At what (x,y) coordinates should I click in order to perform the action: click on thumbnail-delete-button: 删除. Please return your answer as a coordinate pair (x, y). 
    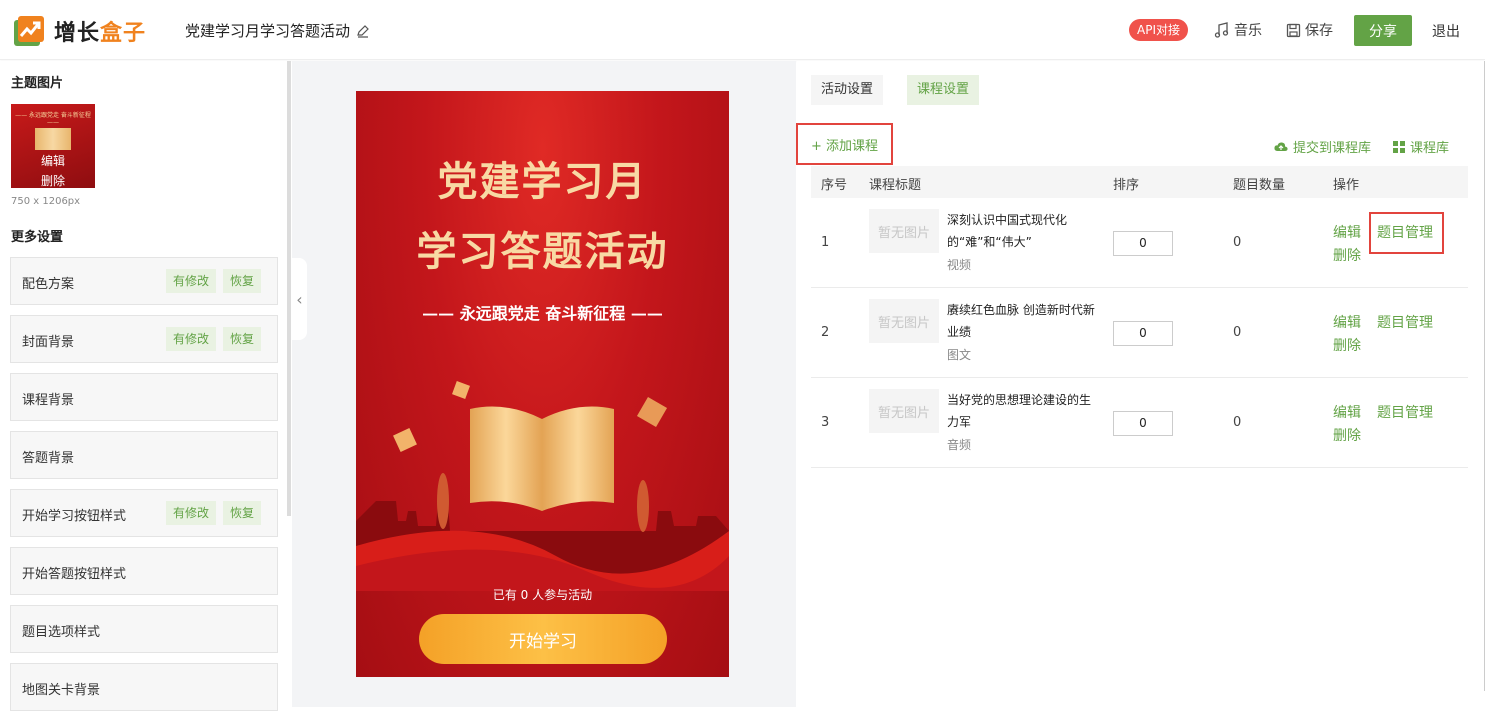
    Looking at the image, I should click on (53, 180).